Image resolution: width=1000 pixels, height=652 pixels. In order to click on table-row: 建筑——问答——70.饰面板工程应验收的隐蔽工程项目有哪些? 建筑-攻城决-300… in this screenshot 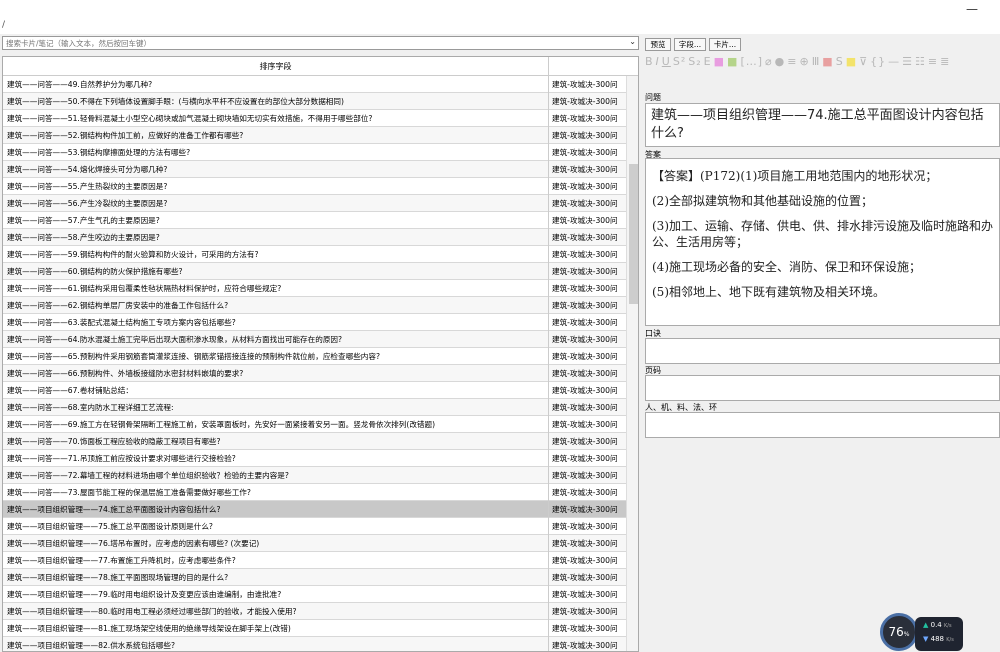, I will do `click(314, 441)`.